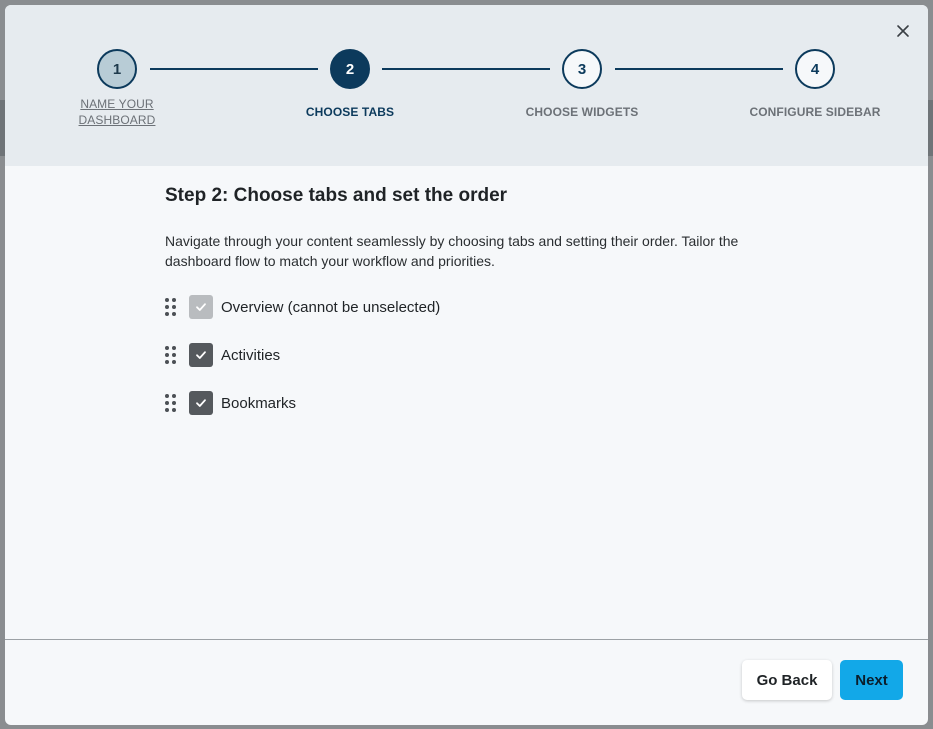  What do you see at coordinates (117, 112) in the screenshot?
I see `step-1-label: NAME YOUR DASHBOARD` at bounding box center [117, 112].